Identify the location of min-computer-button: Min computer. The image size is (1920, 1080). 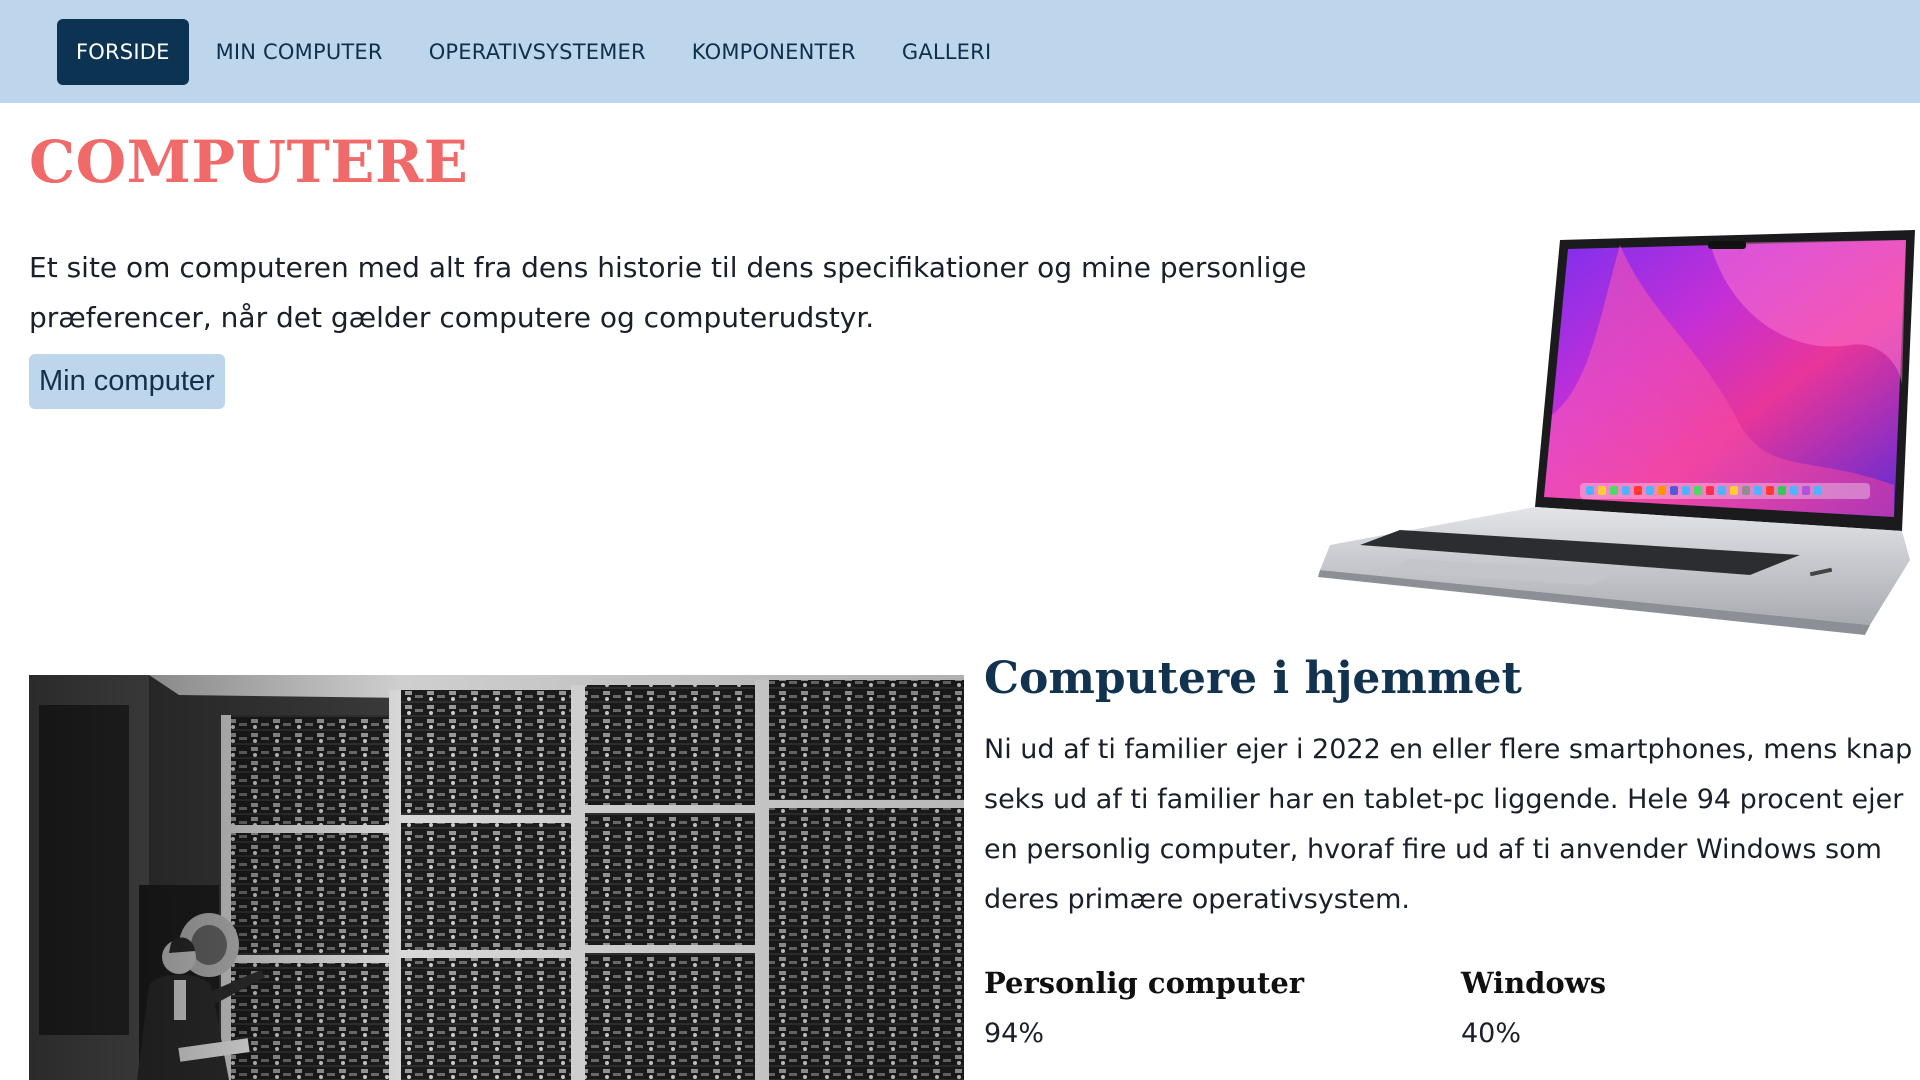
(127, 381).